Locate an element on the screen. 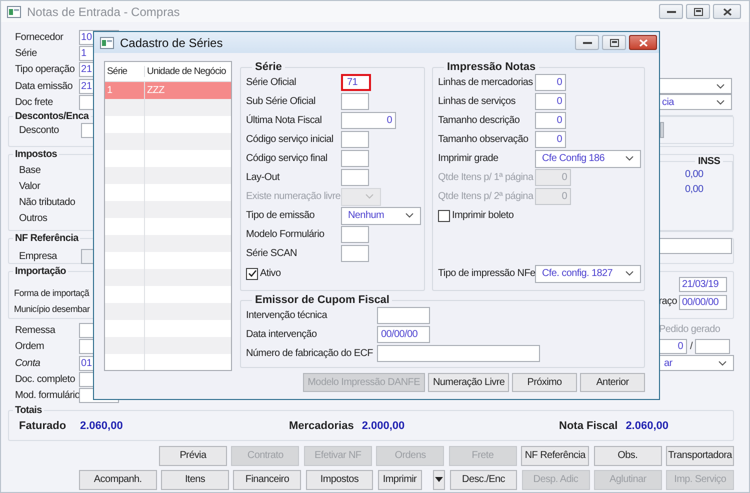 The height and width of the screenshot is (493, 750). date-field: 00/00/00 is located at coordinates (703, 302).